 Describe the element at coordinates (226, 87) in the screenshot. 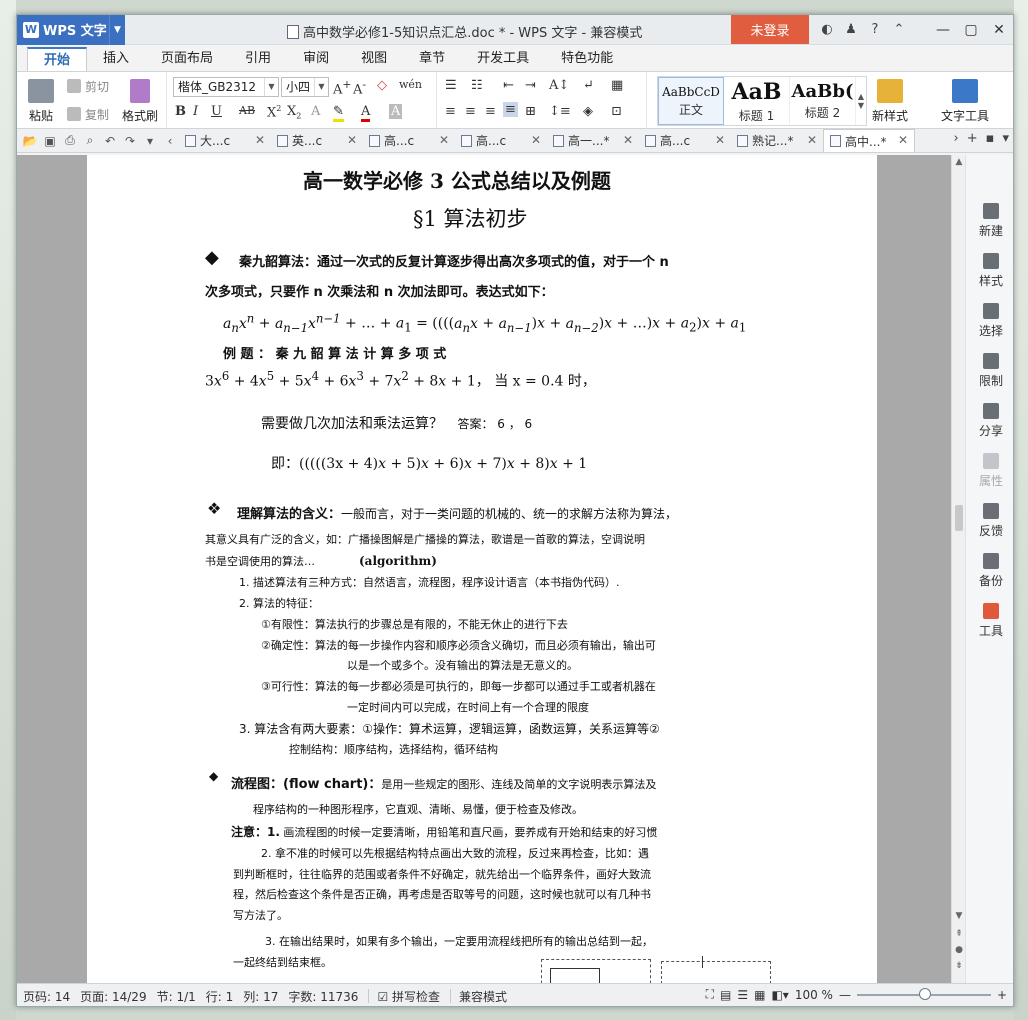

I see `font-name-select: 楷体_GB2312 ▼` at that location.